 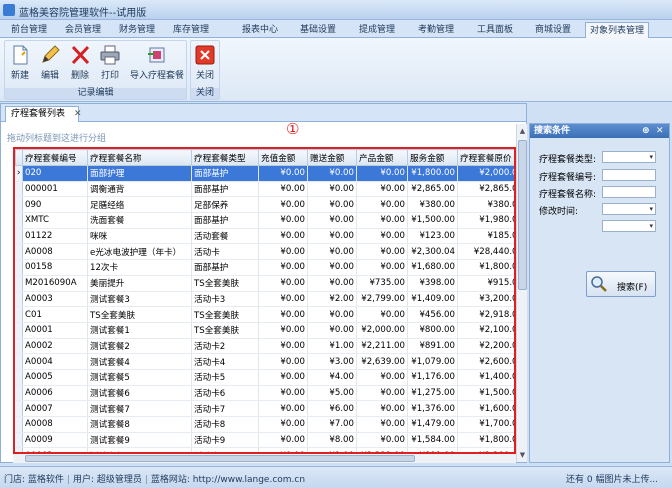 I want to click on table-cell: A0004, so click(x=55, y=361).